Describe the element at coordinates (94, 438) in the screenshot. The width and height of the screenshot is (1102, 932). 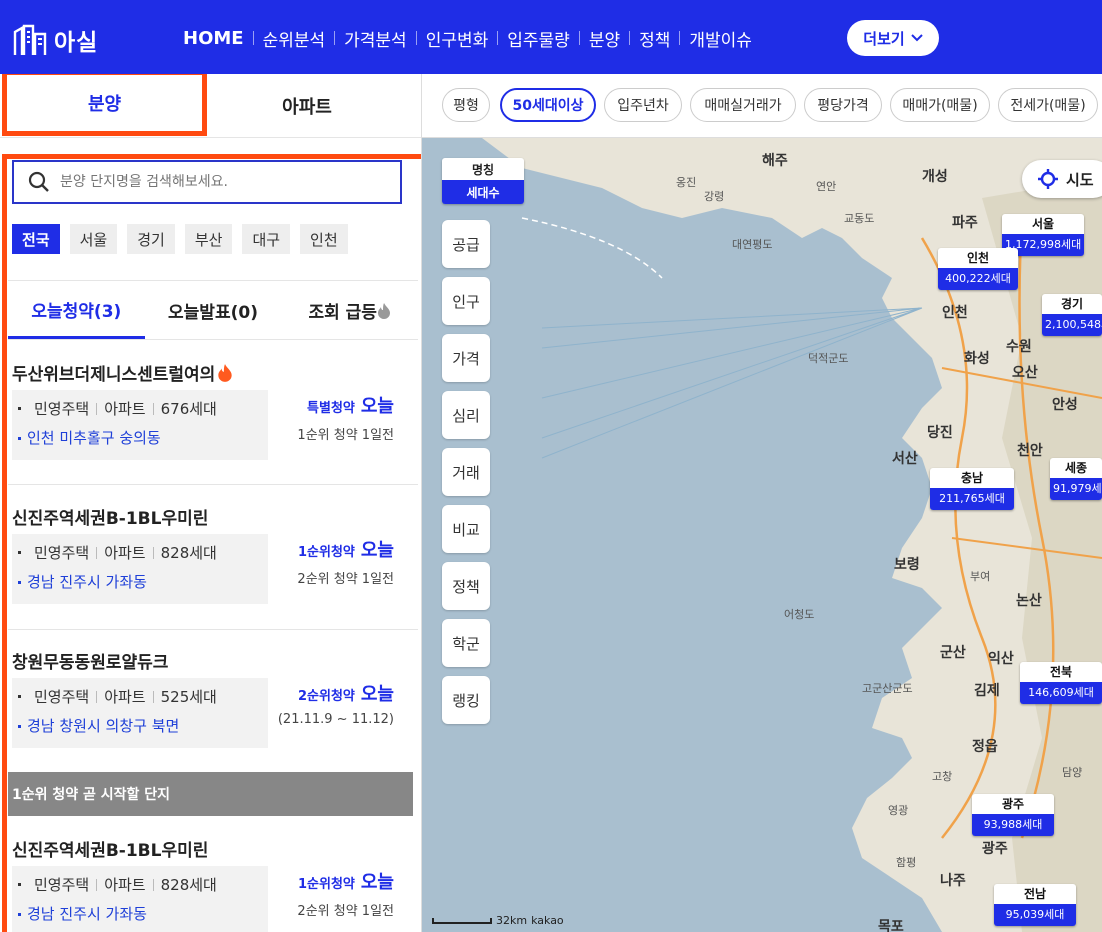
I see `location-link: 인천 미추홀구 숭의동` at that location.